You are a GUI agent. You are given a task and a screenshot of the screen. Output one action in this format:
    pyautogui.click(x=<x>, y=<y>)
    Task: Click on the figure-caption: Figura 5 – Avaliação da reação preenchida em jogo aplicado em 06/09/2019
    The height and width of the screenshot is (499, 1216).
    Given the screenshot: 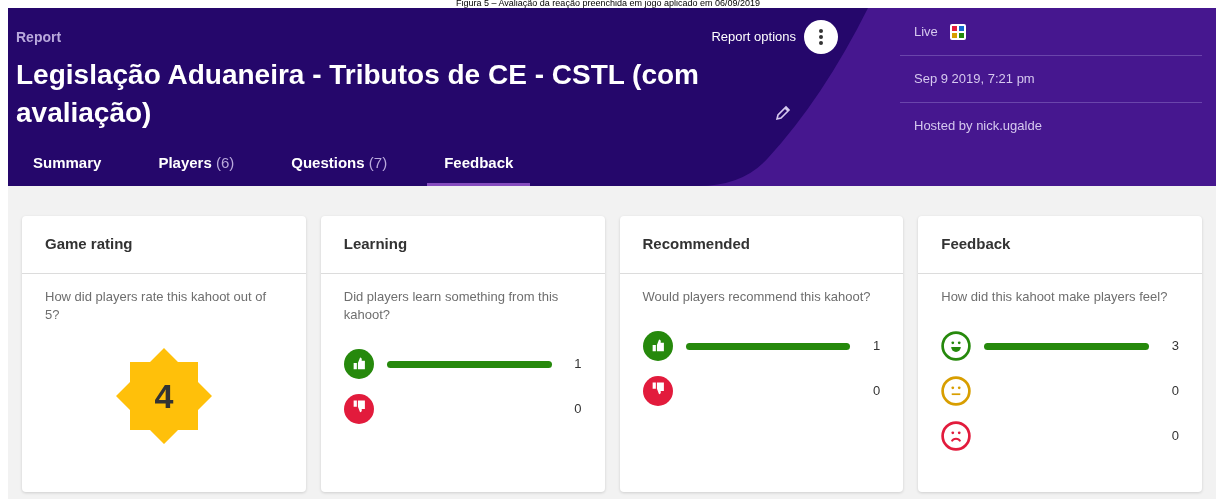 What is the action you would take?
    pyautogui.click(x=607, y=4)
    